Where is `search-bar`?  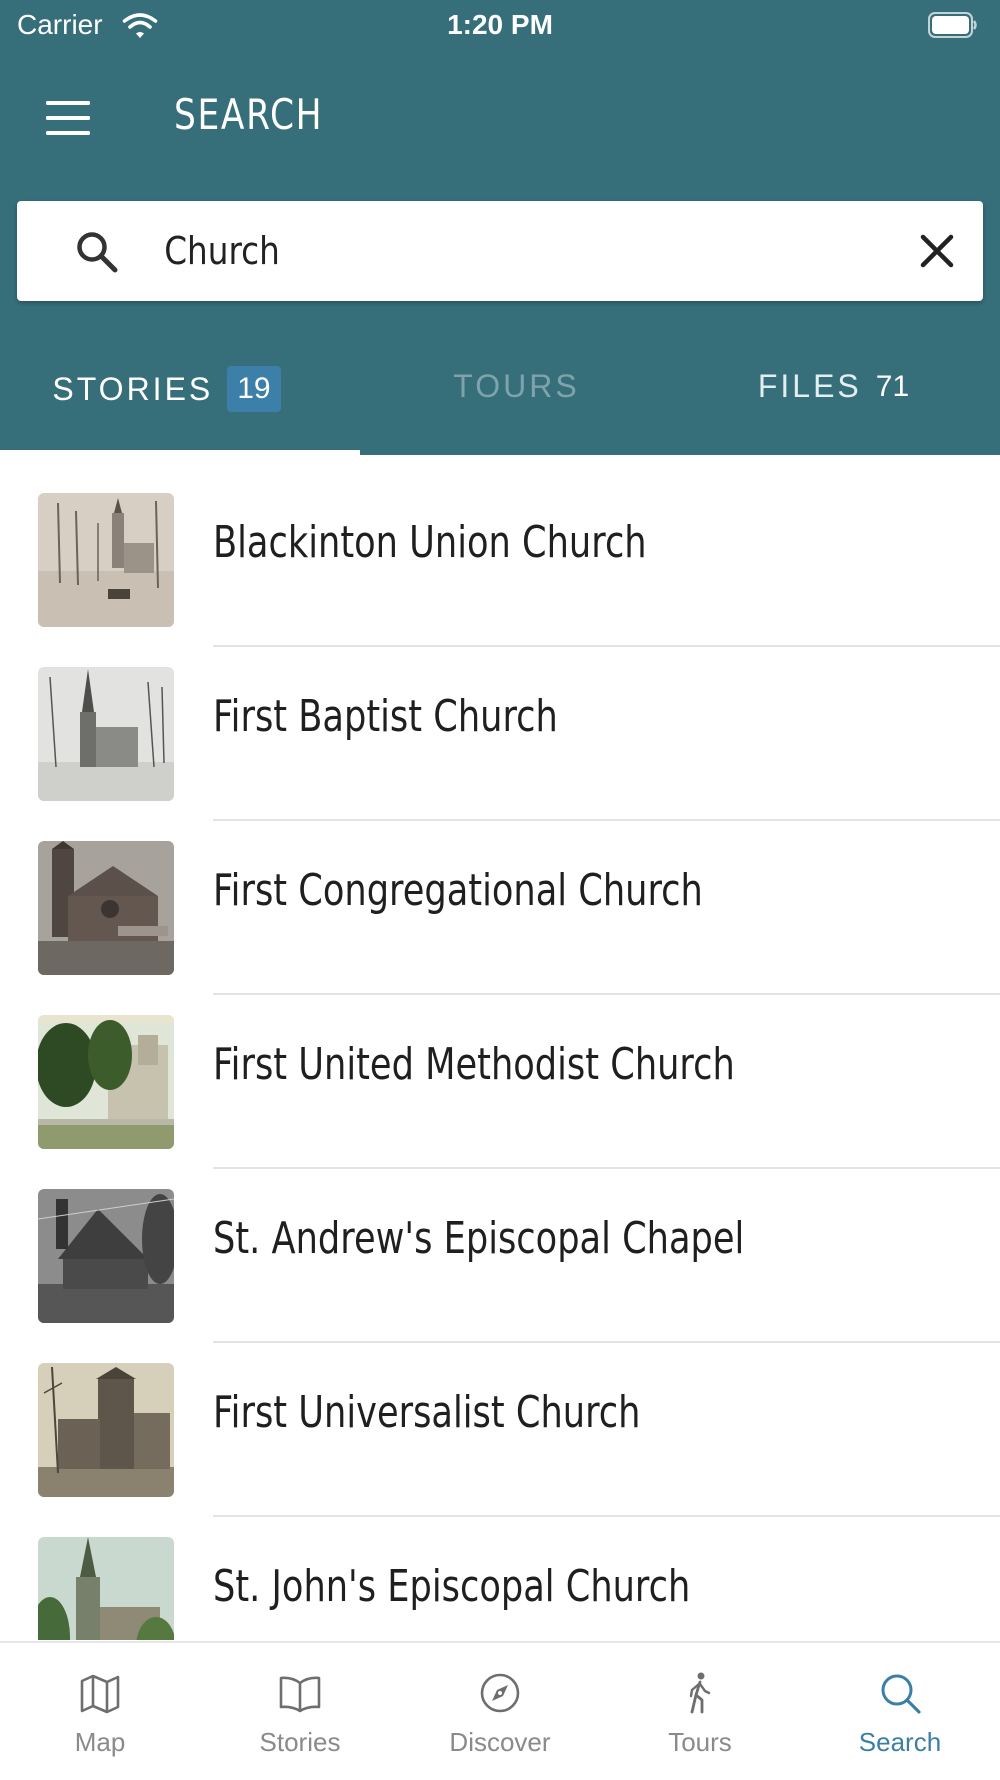 search-bar is located at coordinates (500, 251).